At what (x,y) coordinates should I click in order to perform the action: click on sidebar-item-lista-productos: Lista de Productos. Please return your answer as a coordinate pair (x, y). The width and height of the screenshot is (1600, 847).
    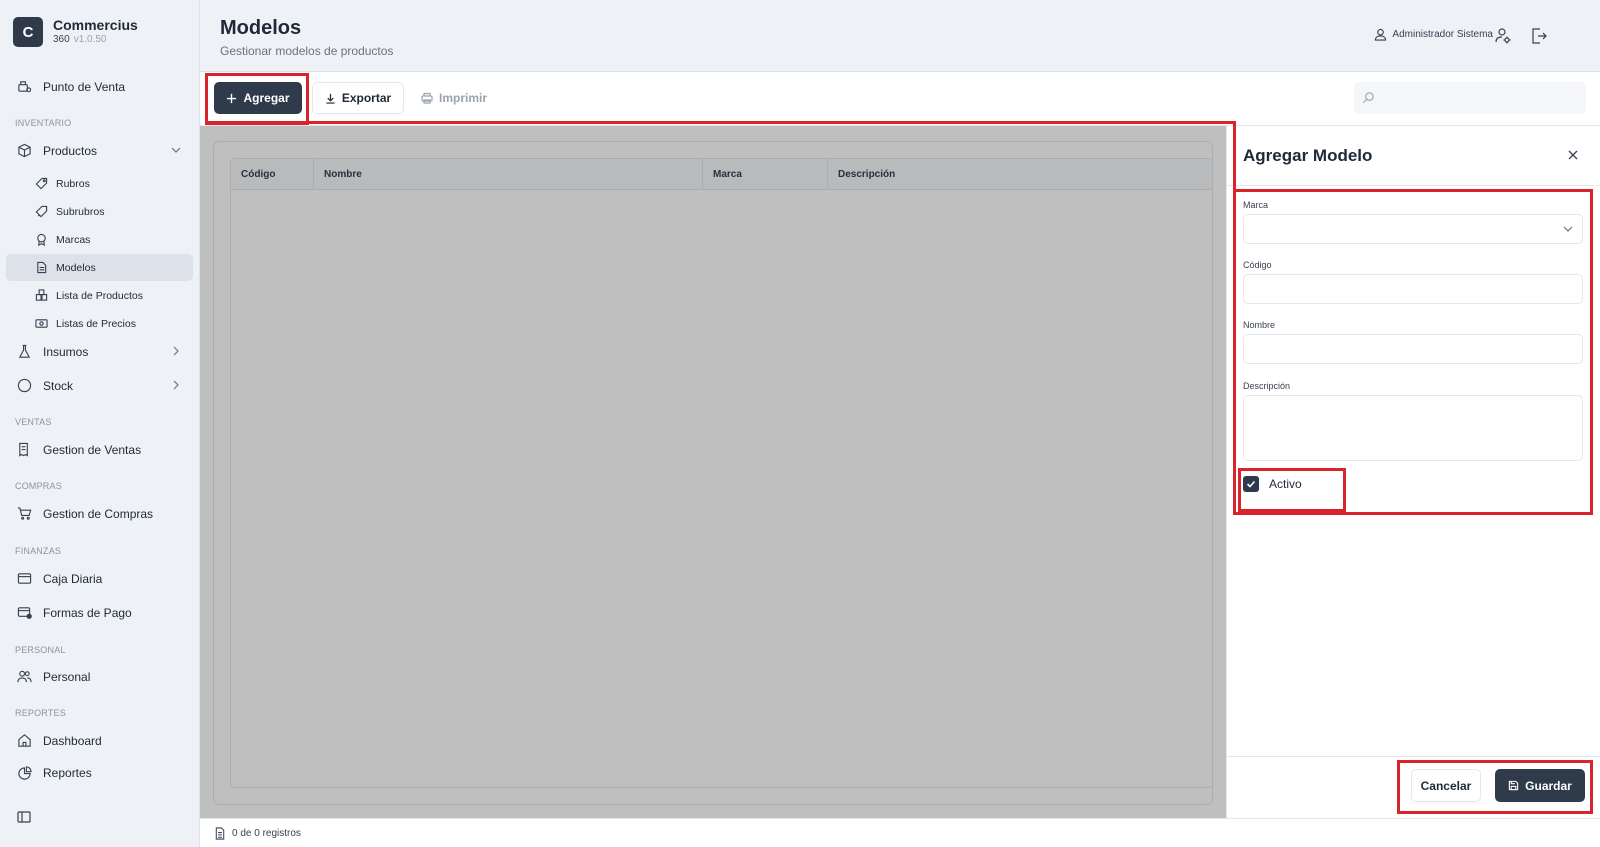
    Looking at the image, I should click on (99, 295).